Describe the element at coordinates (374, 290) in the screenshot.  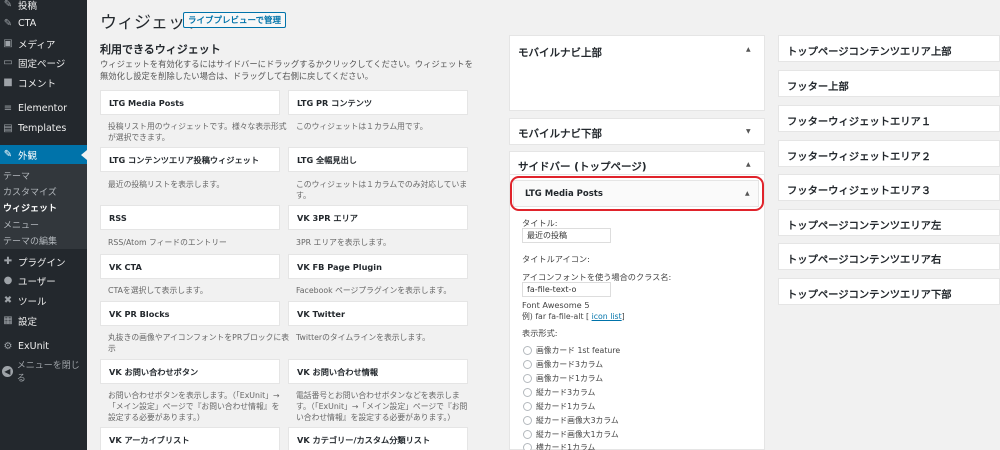
I see `widget-description: Facebook ページプラグインを表示します。` at that location.